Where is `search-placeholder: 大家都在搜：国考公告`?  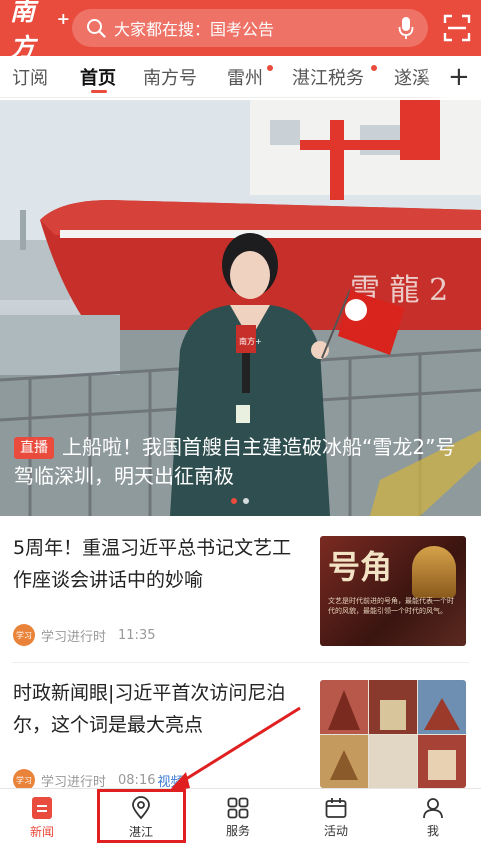
search-placeholder: 大家都在搜：国考公告 is located at coordinates (194, 29).